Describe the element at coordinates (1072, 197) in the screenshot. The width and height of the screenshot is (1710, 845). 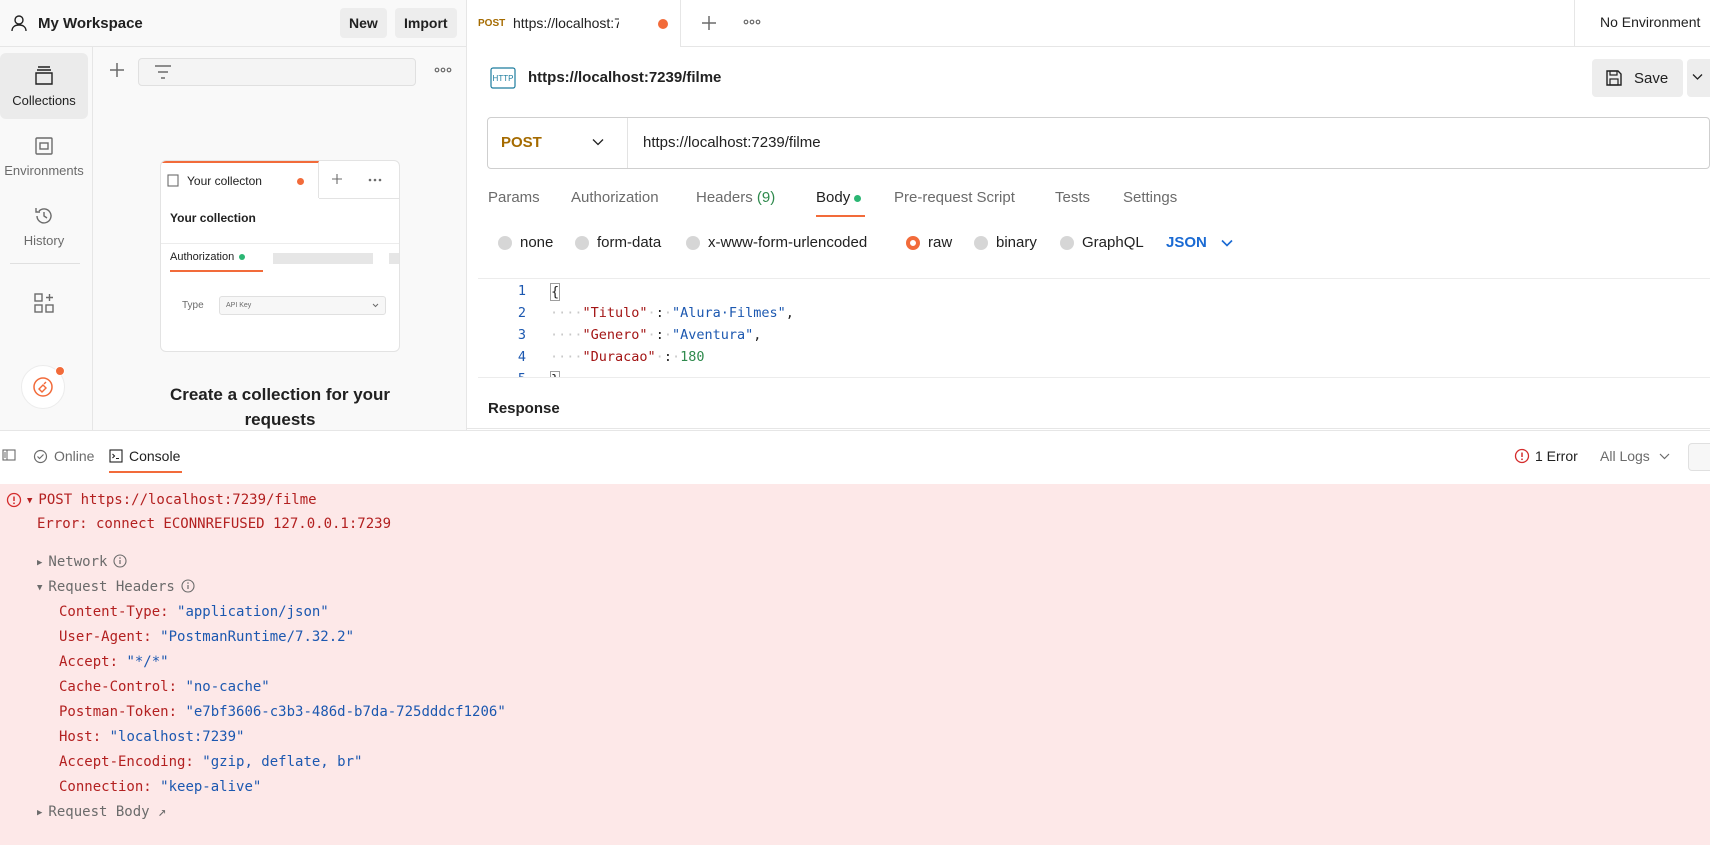
I see `tab-tests: Tests` at that location.